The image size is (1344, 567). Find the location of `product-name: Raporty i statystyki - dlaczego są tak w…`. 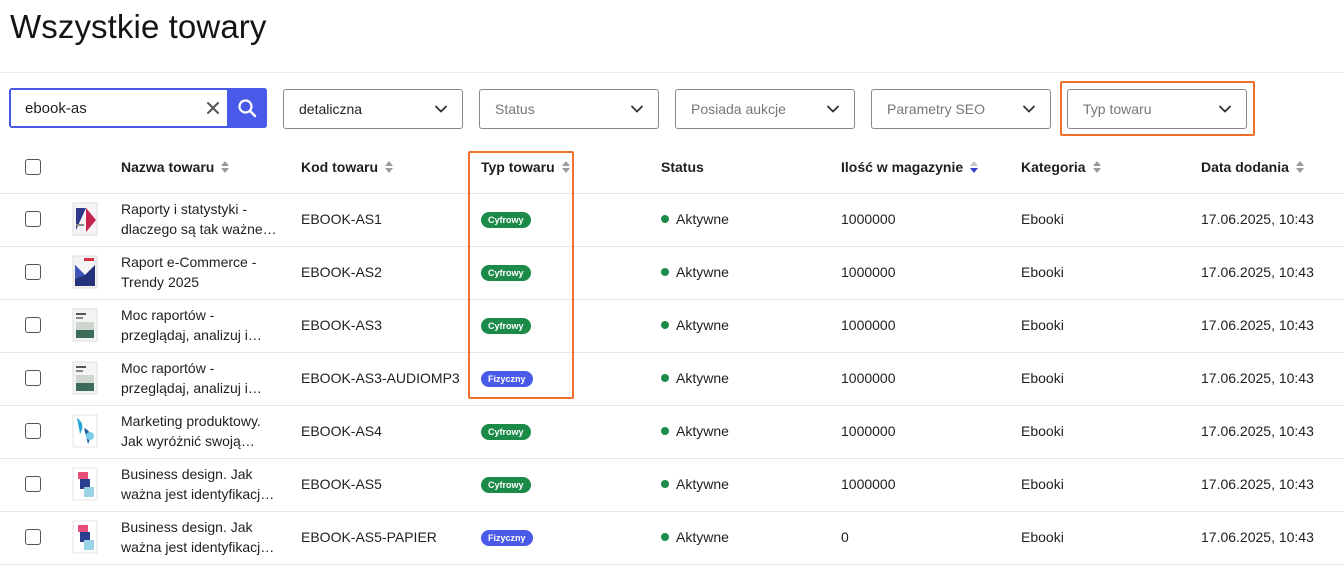

product-name: Raporty i statystyki - dlaczego są tak w… is located at coordinates (201, 219).